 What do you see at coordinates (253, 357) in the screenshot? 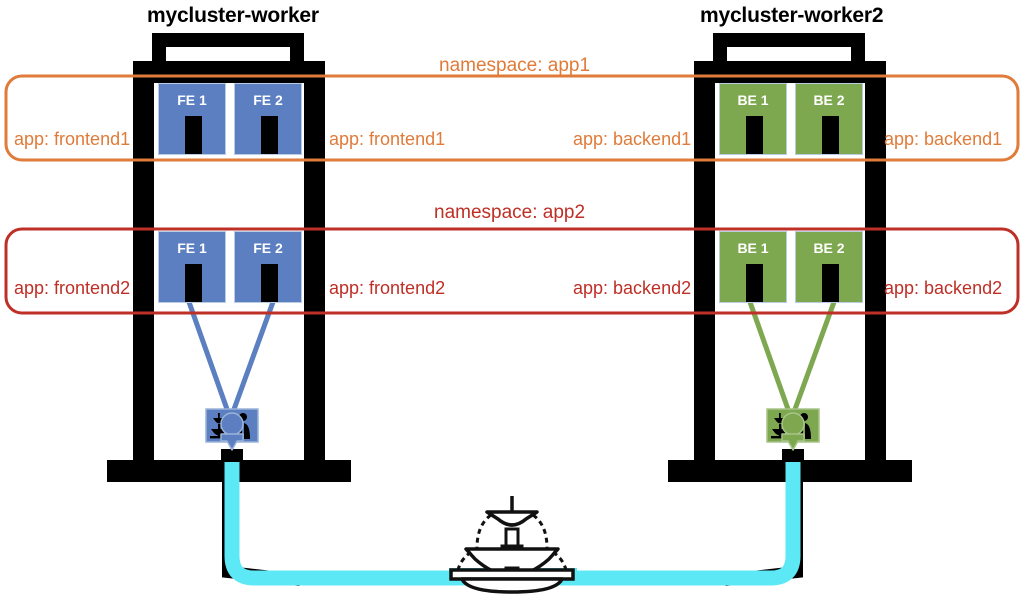
I see `connector-fe2-to-service` at bounding box center [253, 357].